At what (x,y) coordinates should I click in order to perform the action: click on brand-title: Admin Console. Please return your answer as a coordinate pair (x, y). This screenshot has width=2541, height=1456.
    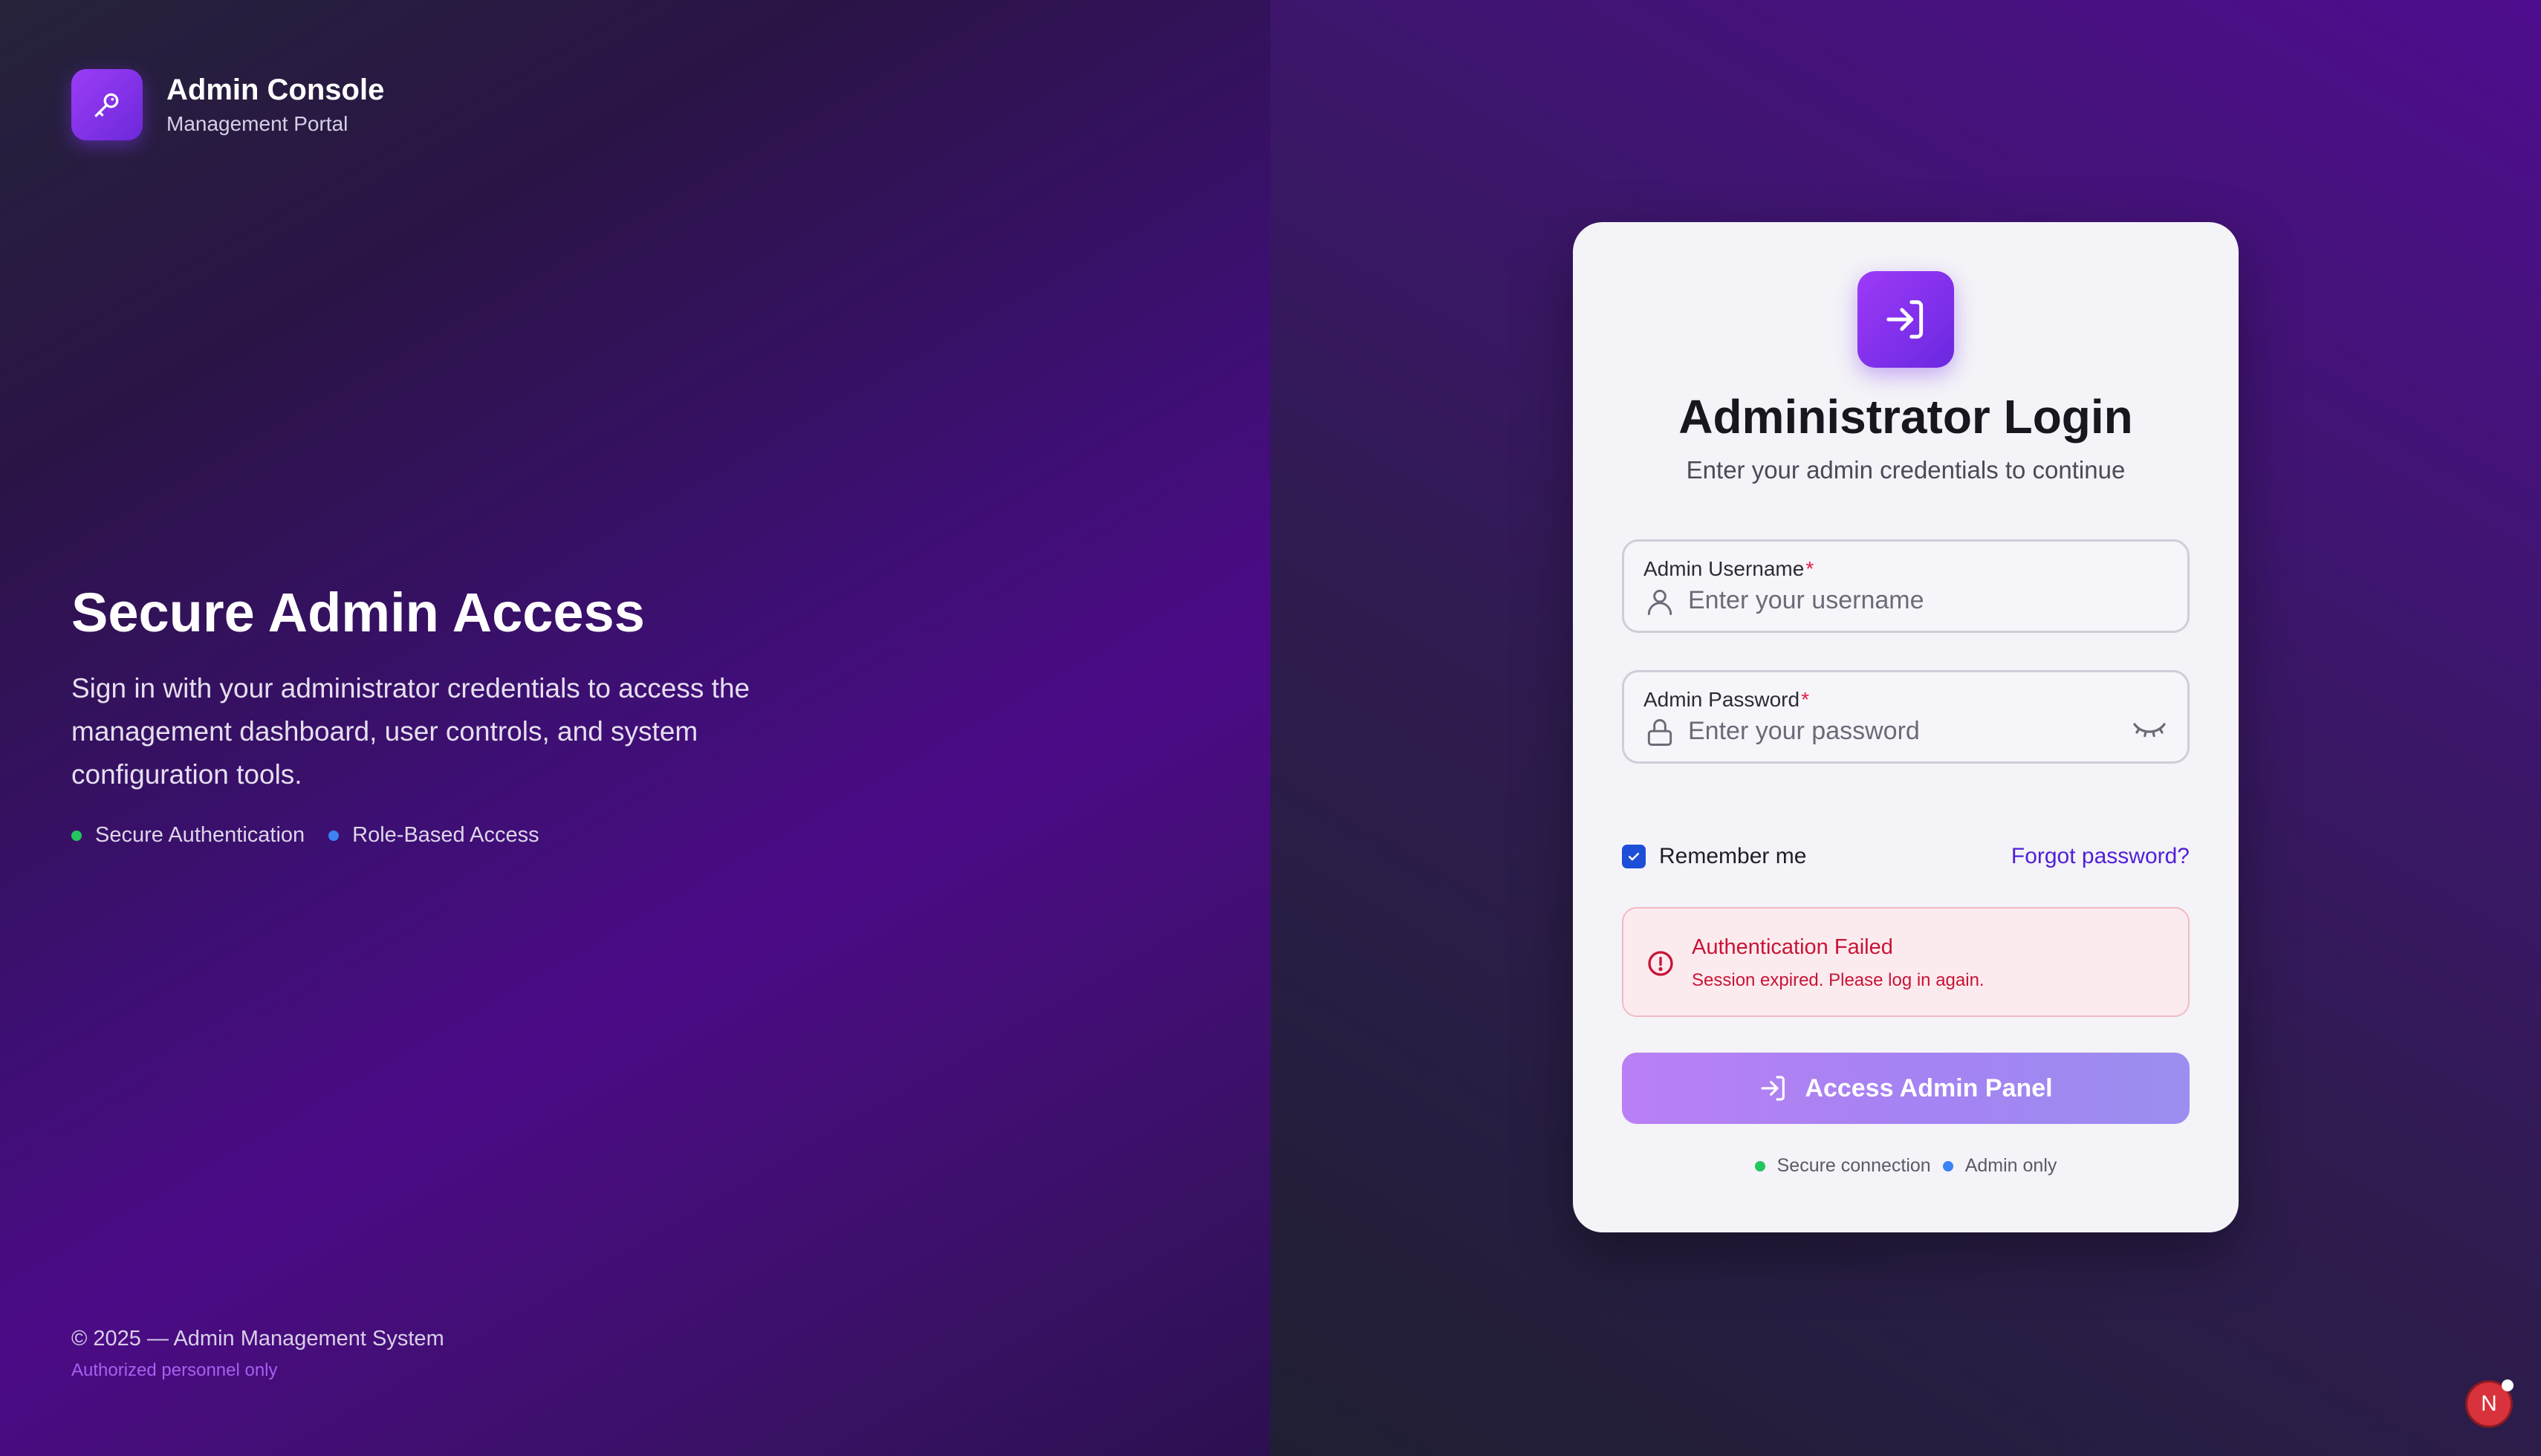
    Looking at the image, I should click on (275, 90).